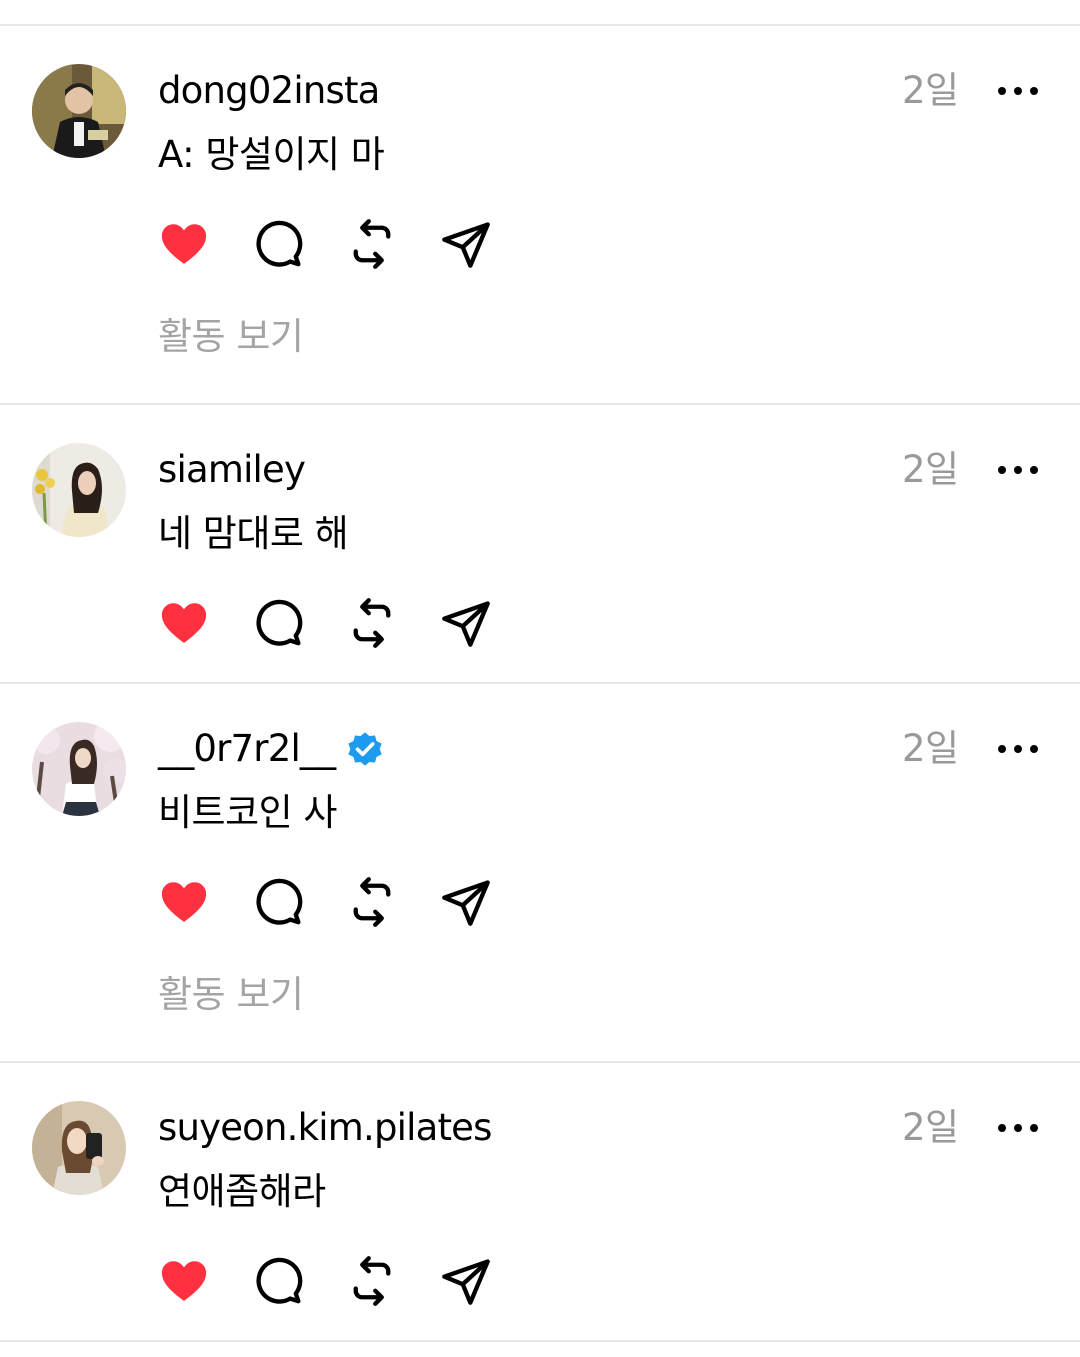 This screenshot has width=1080, height=1357. I want to click on username: suyeon.kim.pilates, so click(325, 1128).